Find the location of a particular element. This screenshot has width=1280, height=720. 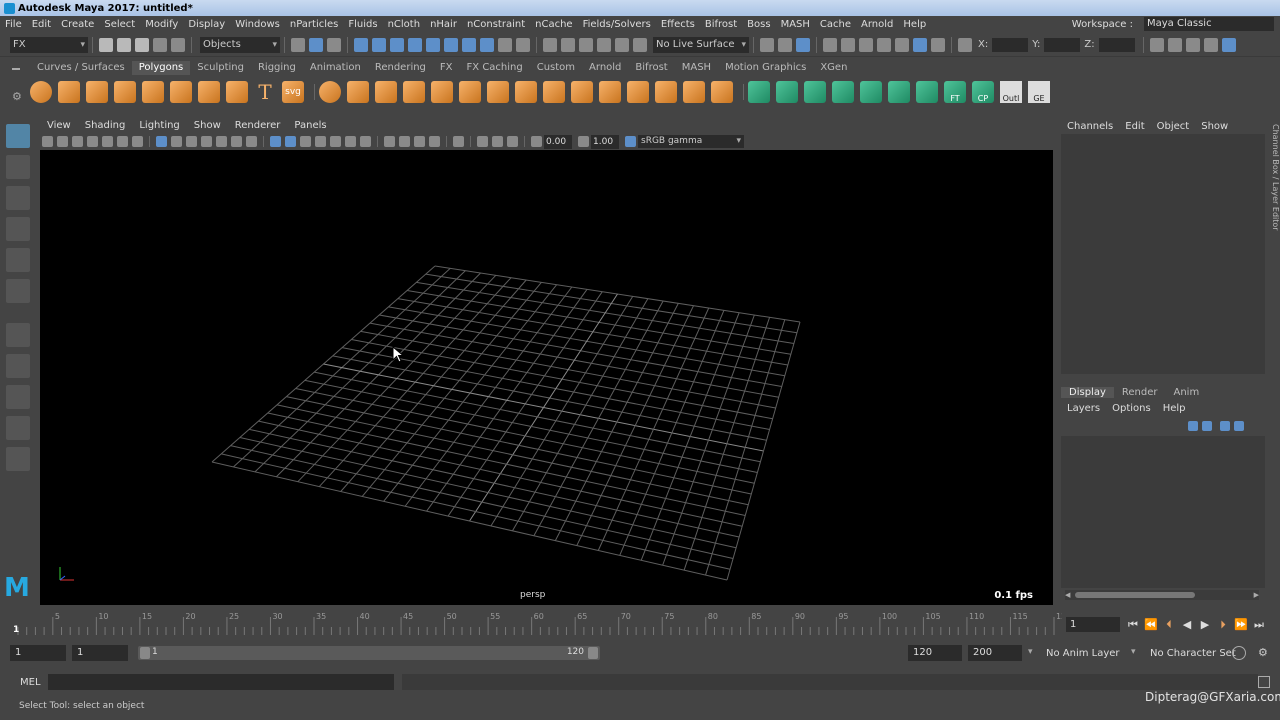

mirror-icon is located at coordinates (694, 92).